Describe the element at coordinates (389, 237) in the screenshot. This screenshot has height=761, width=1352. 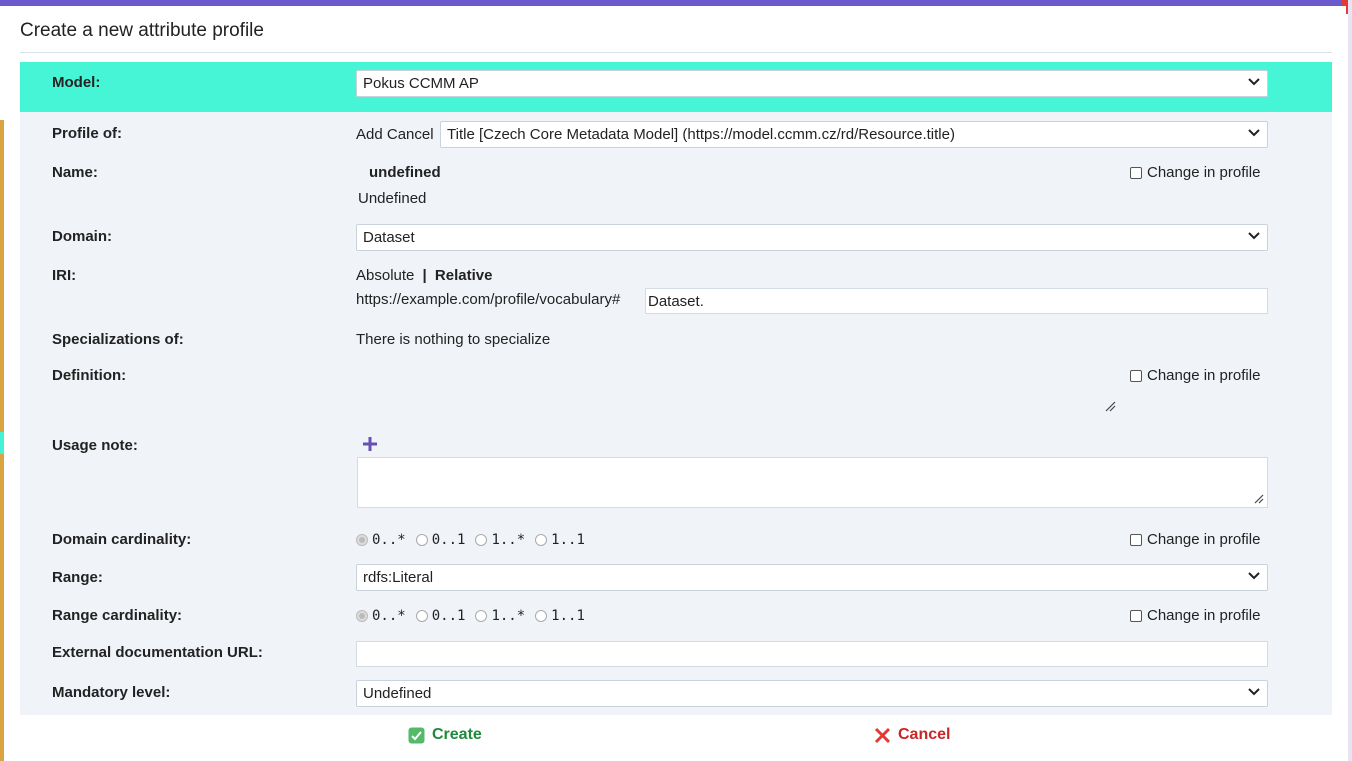
I see `domain-select-value: Dataset` at that location.